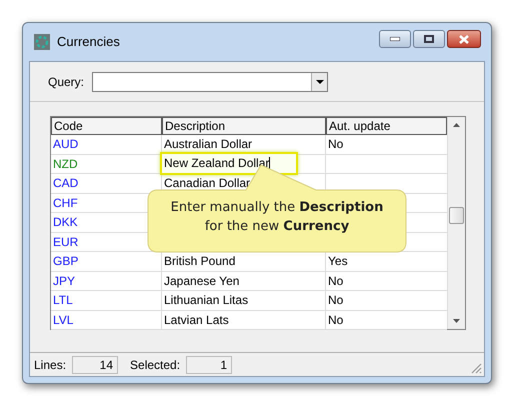 This screenshot has width=515, height=405. What do you see at coordinates (196, 319) in the screenshot?
I see `description-cell: Latvian Lats` at bounding box center [196, 319].